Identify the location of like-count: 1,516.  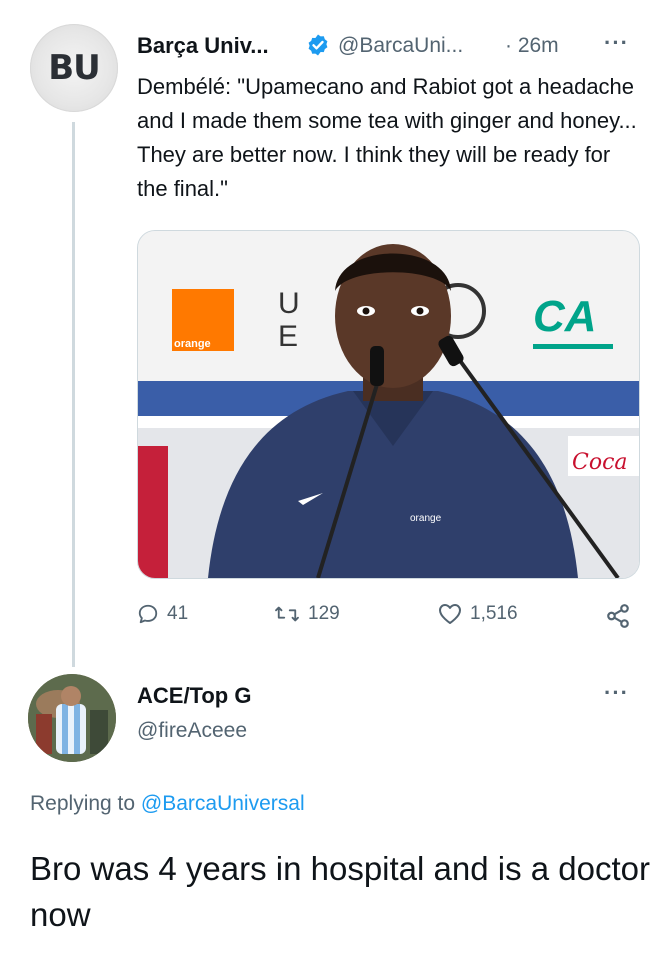
(494, 613).